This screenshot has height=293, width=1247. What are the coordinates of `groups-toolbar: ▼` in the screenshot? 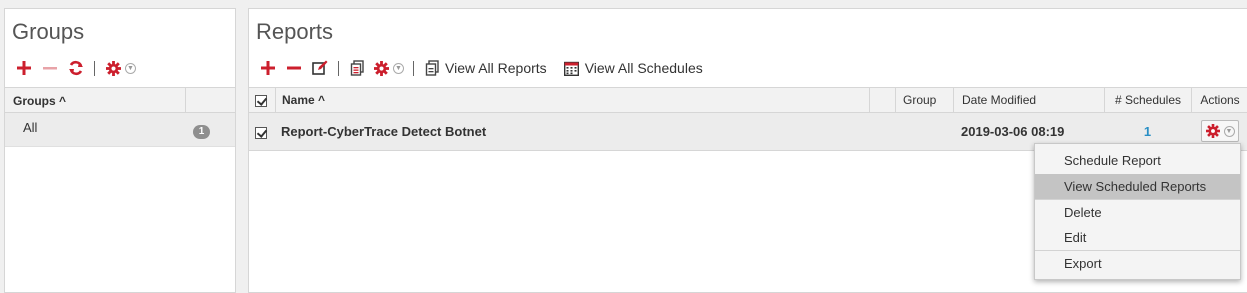 It's located at (75, 68).